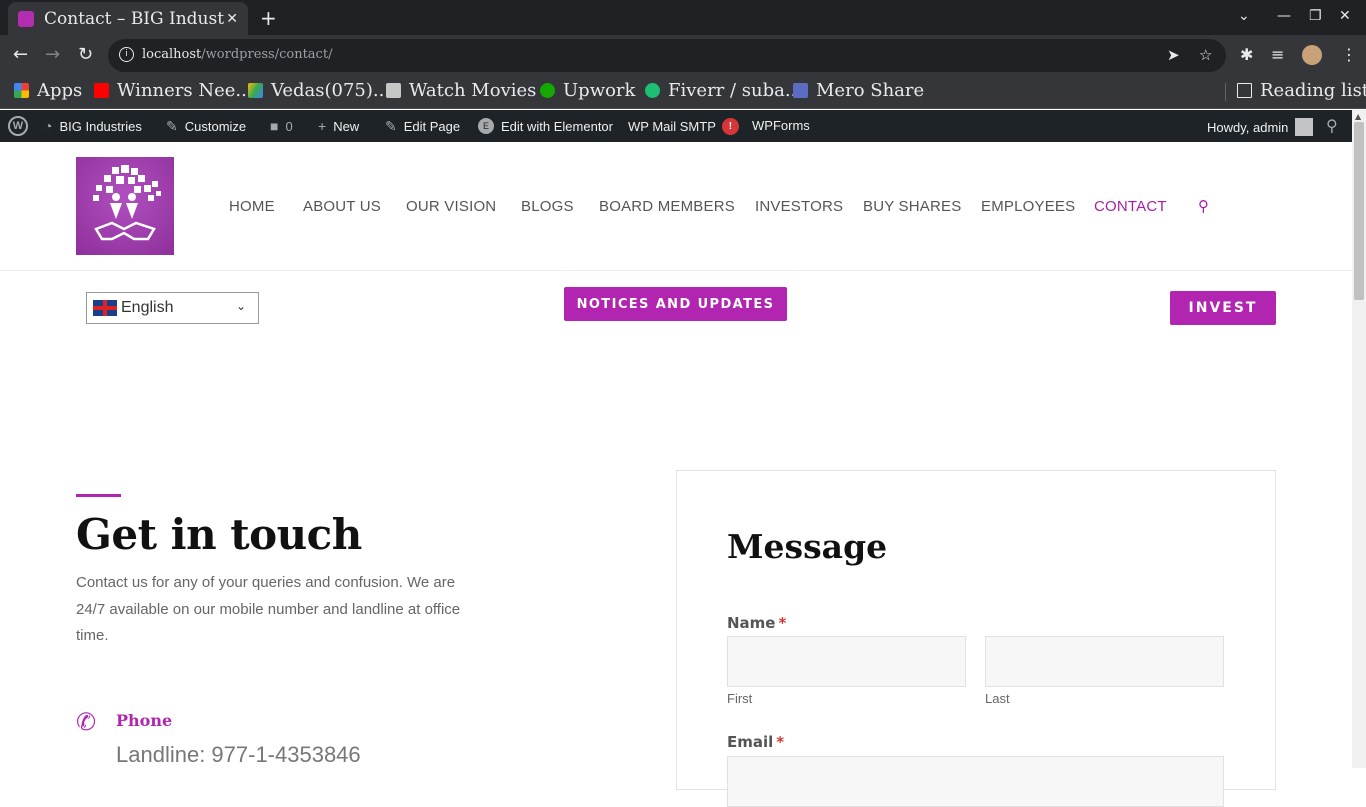 Image resolution: width=1366 pixels, height=807 pixels. Describe the element at coordinates (858, 90) in the screenshot. I see `bookmark-mero-share: Mero Share` at that location.